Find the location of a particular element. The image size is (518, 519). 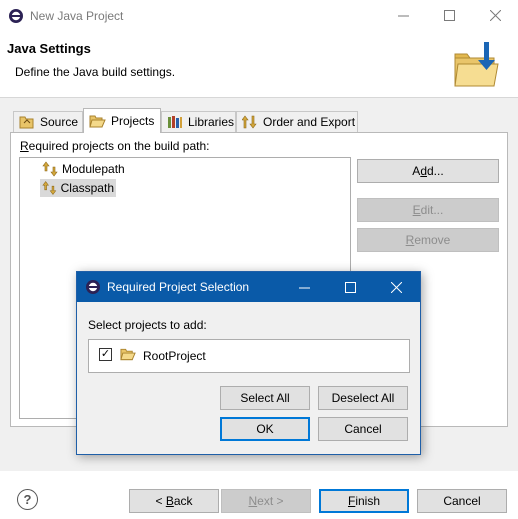

dialog-close-icon is located at coordinates (396, 287).